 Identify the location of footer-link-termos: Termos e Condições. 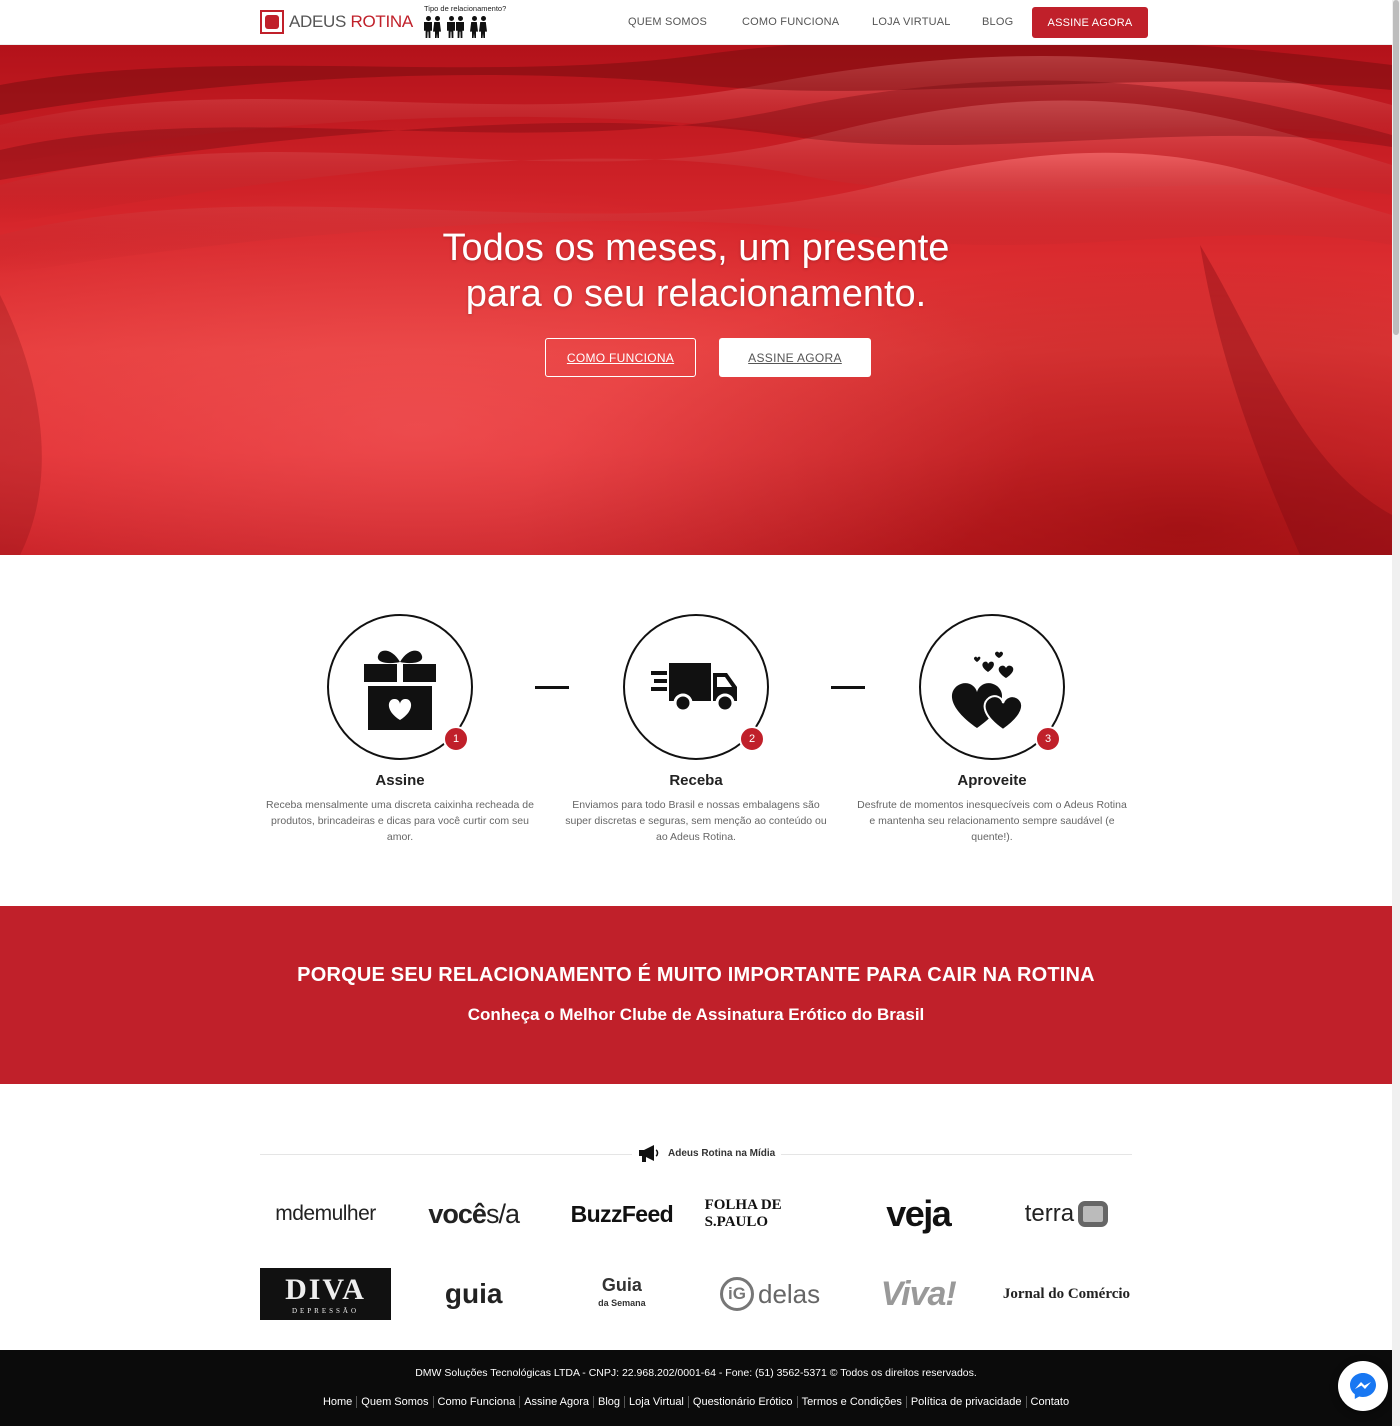
(851, 1402).